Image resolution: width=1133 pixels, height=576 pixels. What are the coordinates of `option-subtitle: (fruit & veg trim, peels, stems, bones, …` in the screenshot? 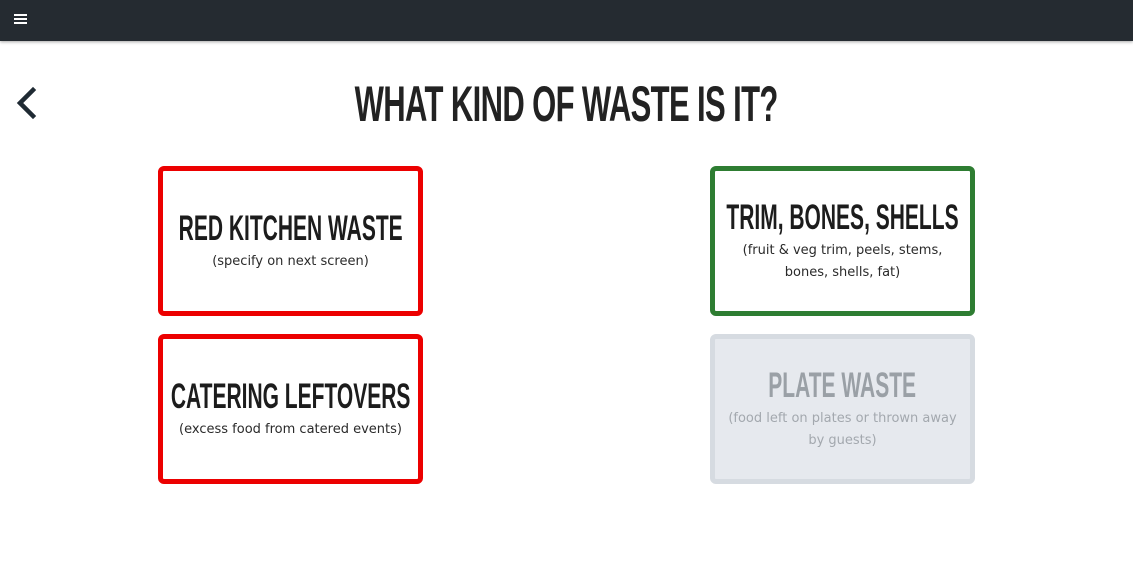 It's located at (842, 261).